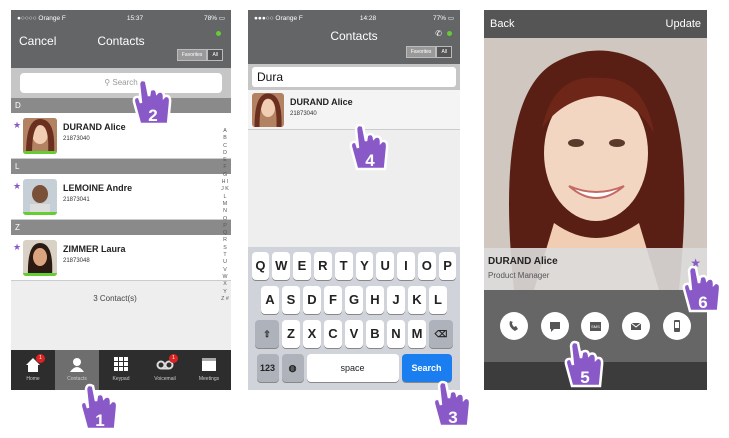 This screenshot has height=438, width=729. I want to click on calendar-icon, so click(209, 364).